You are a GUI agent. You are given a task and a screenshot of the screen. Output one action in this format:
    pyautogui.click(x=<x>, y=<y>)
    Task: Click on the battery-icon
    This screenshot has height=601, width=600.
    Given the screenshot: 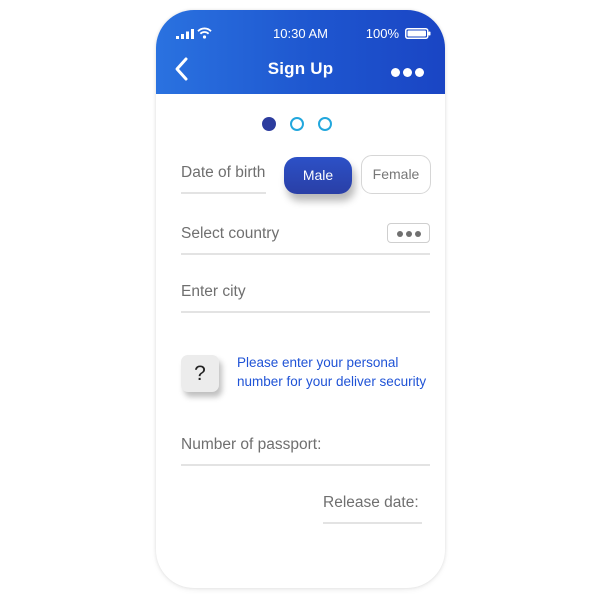 What is the action you would take?
    pyautogui.click(x=418, y=33)
    